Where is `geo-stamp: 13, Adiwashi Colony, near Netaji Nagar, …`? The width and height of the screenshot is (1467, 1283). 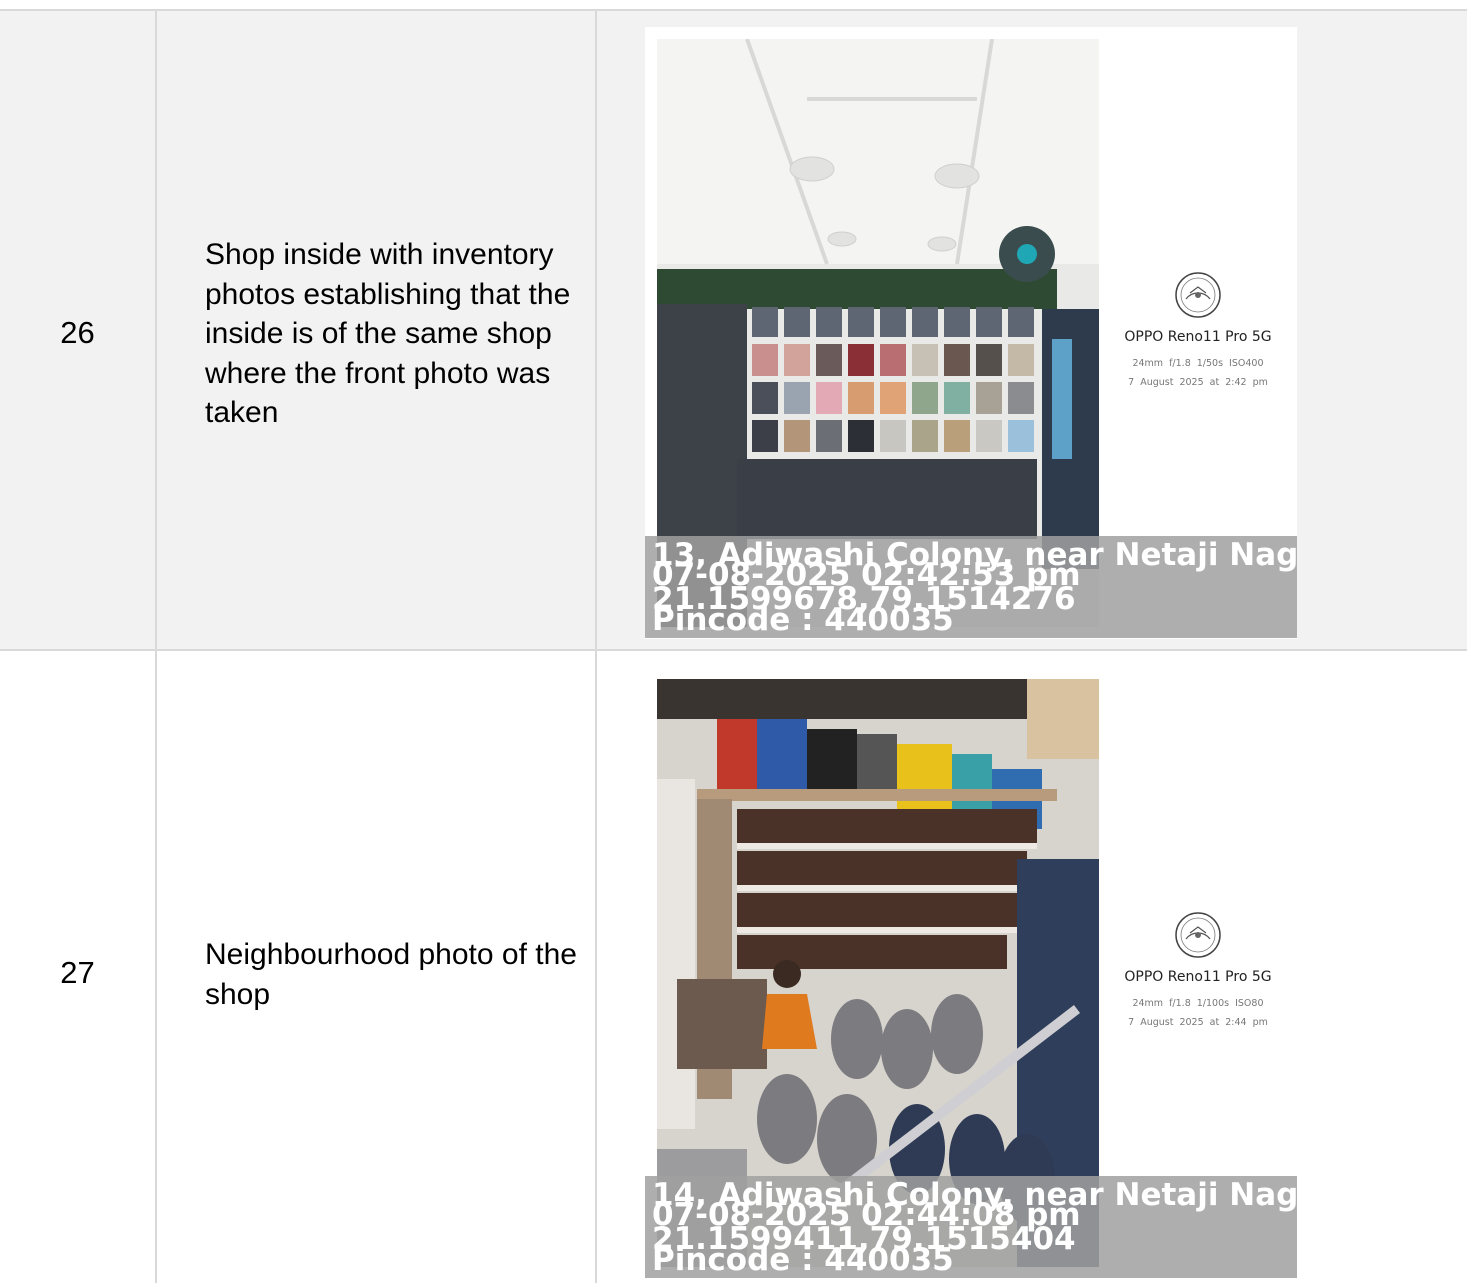 geo-stamp: 13, Adiwashi Colony, near Netaji Nagar, … is located at coordinates (971, 587).